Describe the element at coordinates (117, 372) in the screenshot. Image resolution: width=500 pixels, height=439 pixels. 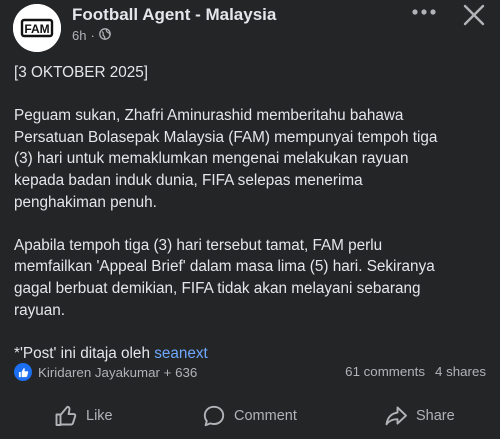
I see `reaction-names: Kiridaren Jayakumar + 636` at that location.